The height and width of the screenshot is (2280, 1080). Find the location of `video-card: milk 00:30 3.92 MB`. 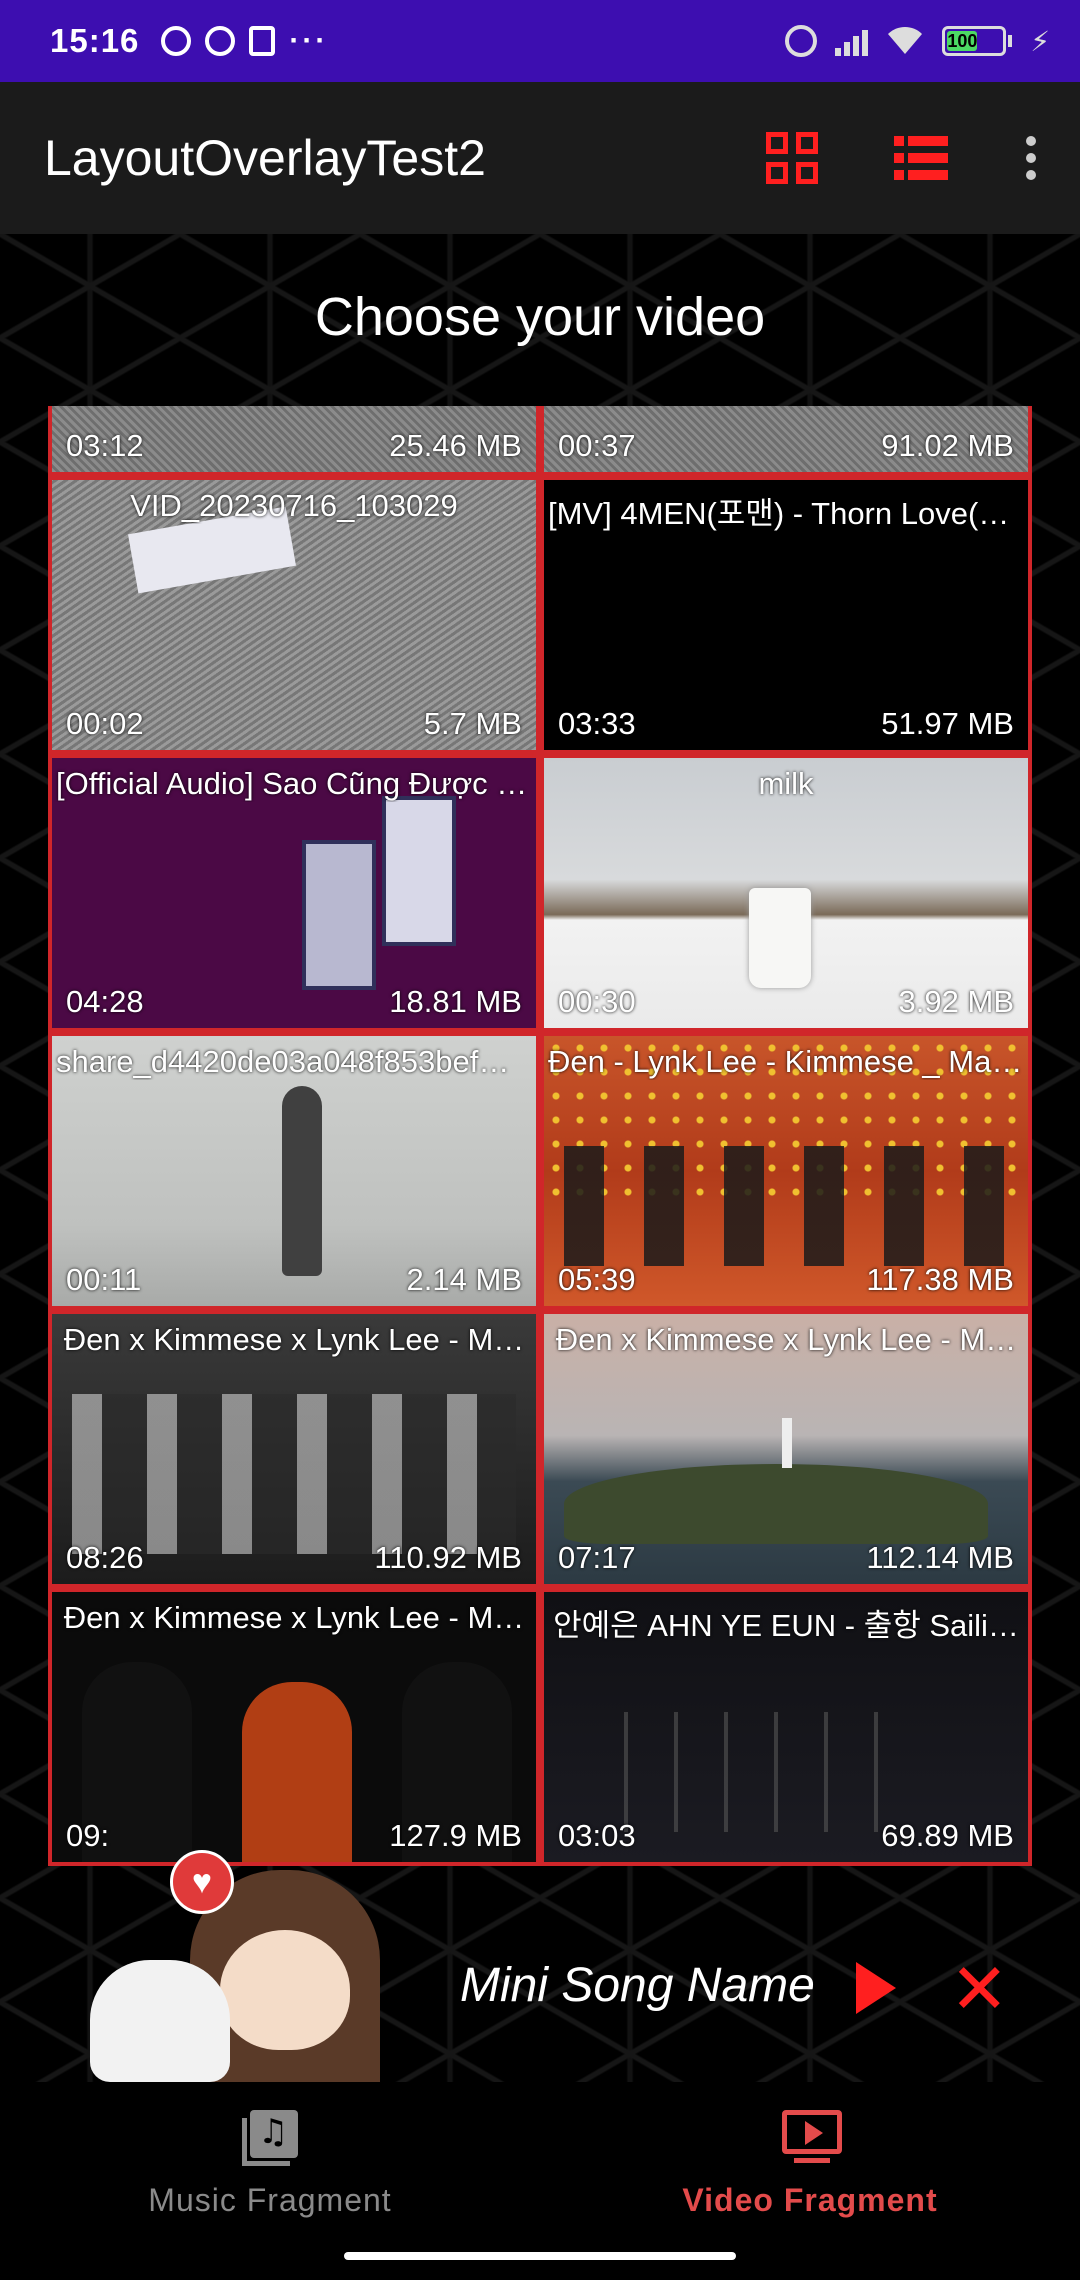

video-card: milk 00:30 3.92 MB is located at coordinates (786, 893).